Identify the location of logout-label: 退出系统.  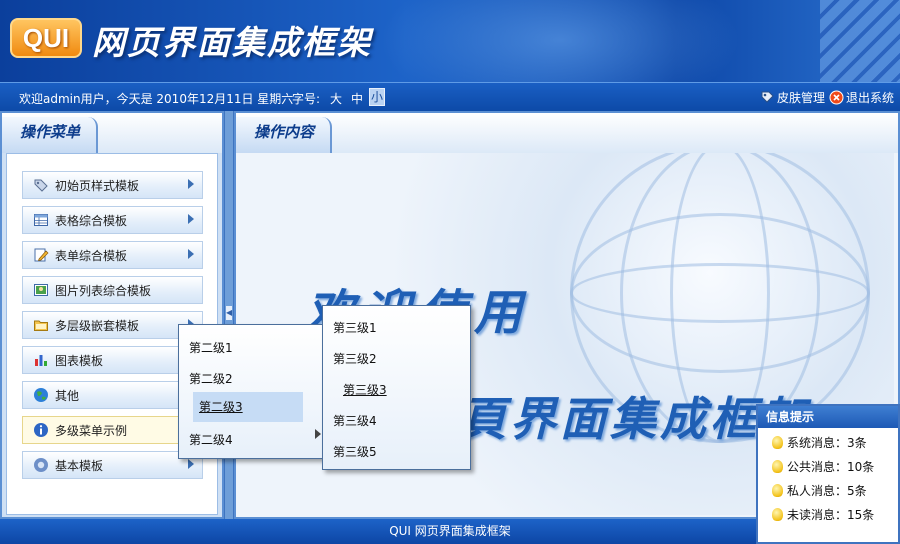
(870, 98).